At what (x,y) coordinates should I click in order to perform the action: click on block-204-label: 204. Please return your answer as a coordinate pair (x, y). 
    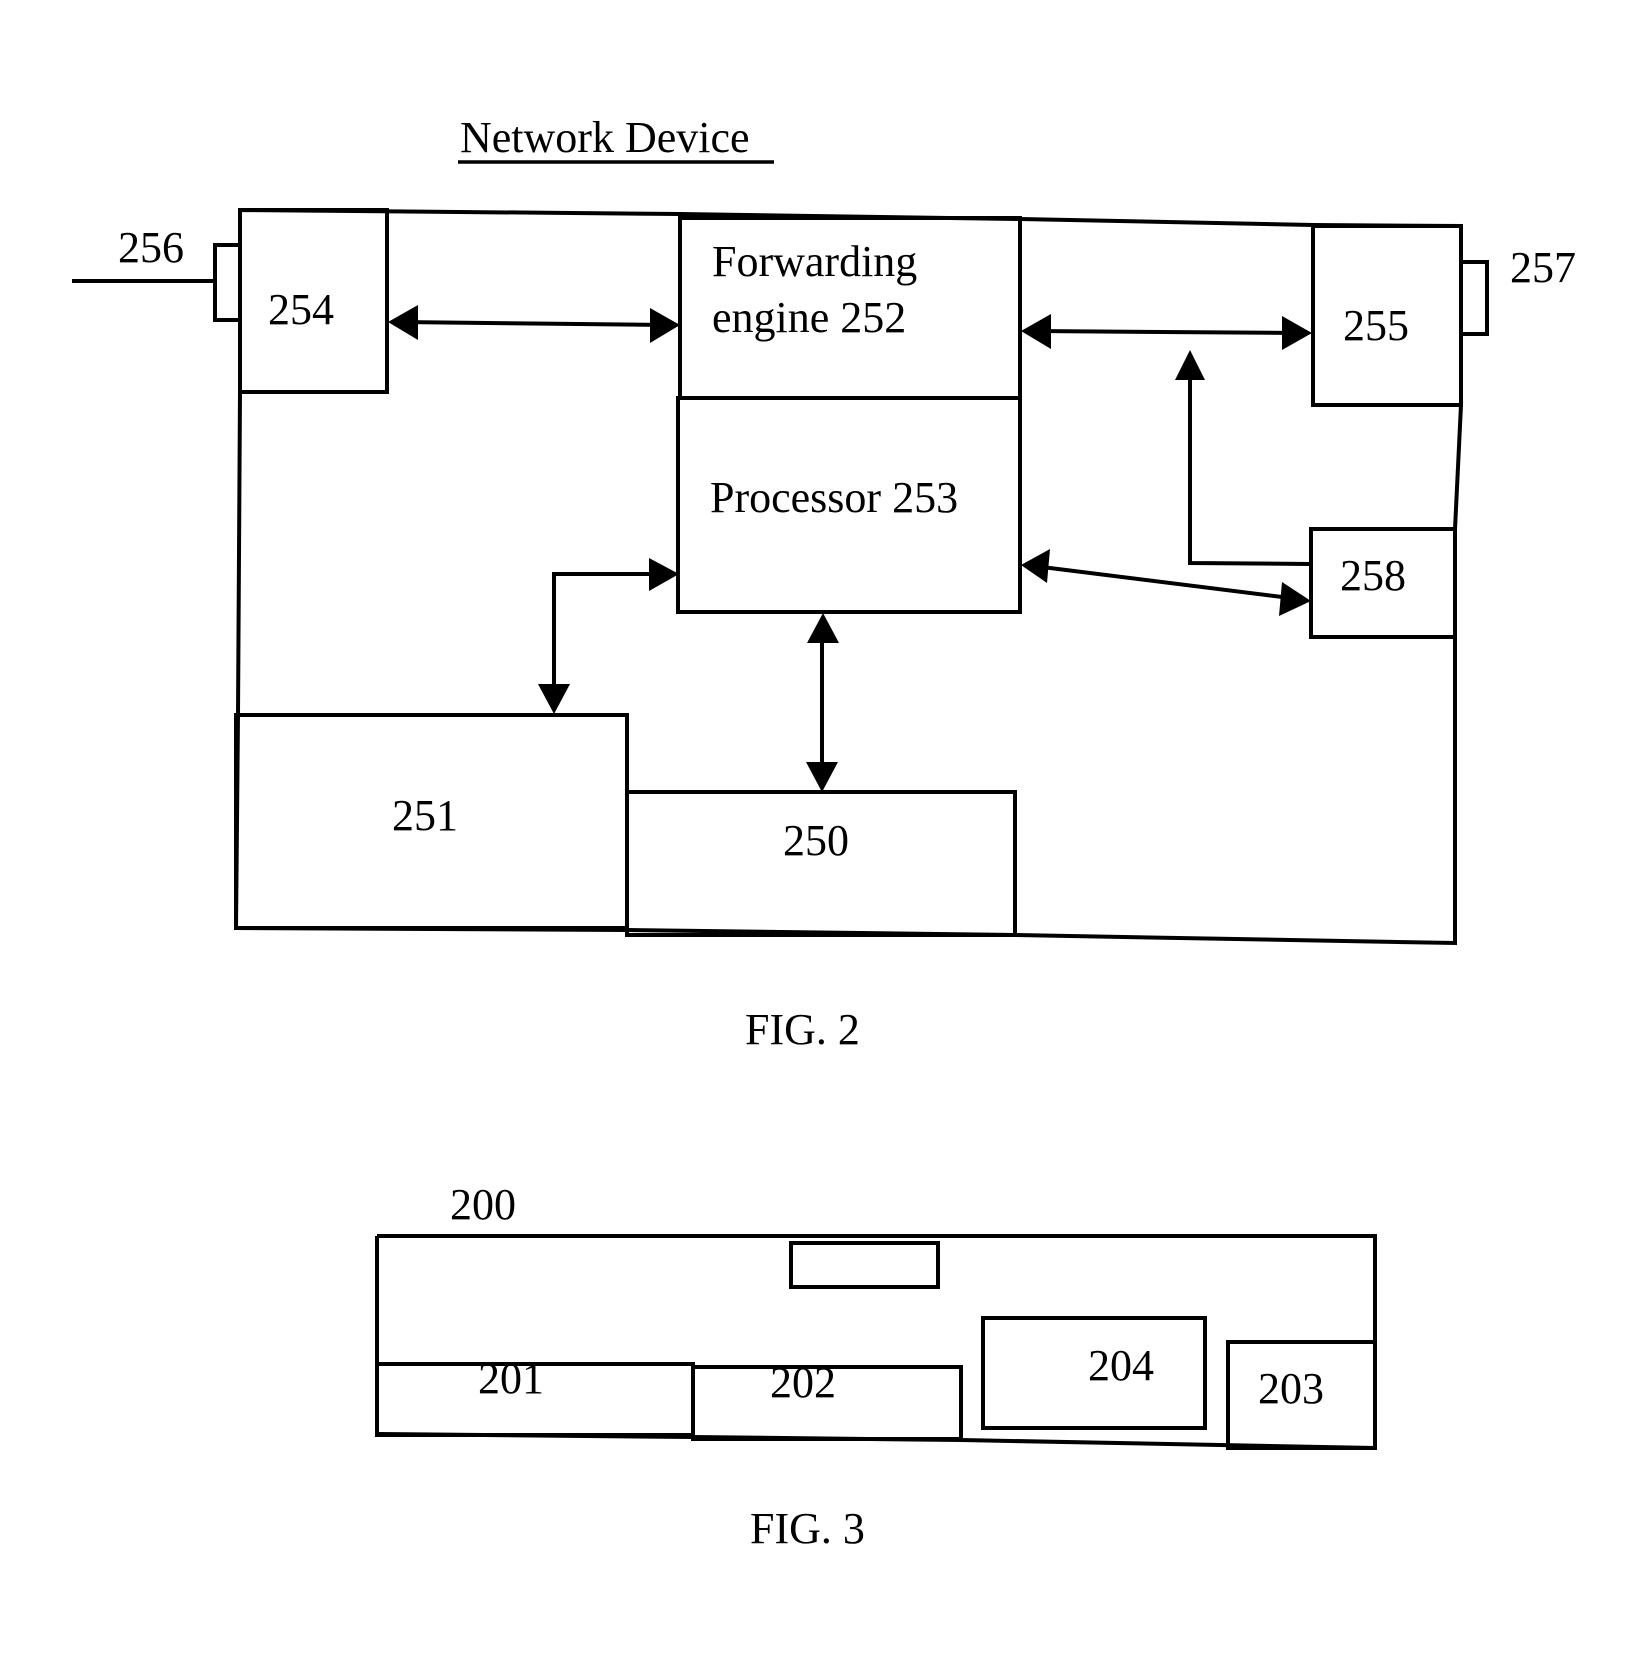
    Looking at the image, I should click on (1121, 1365).